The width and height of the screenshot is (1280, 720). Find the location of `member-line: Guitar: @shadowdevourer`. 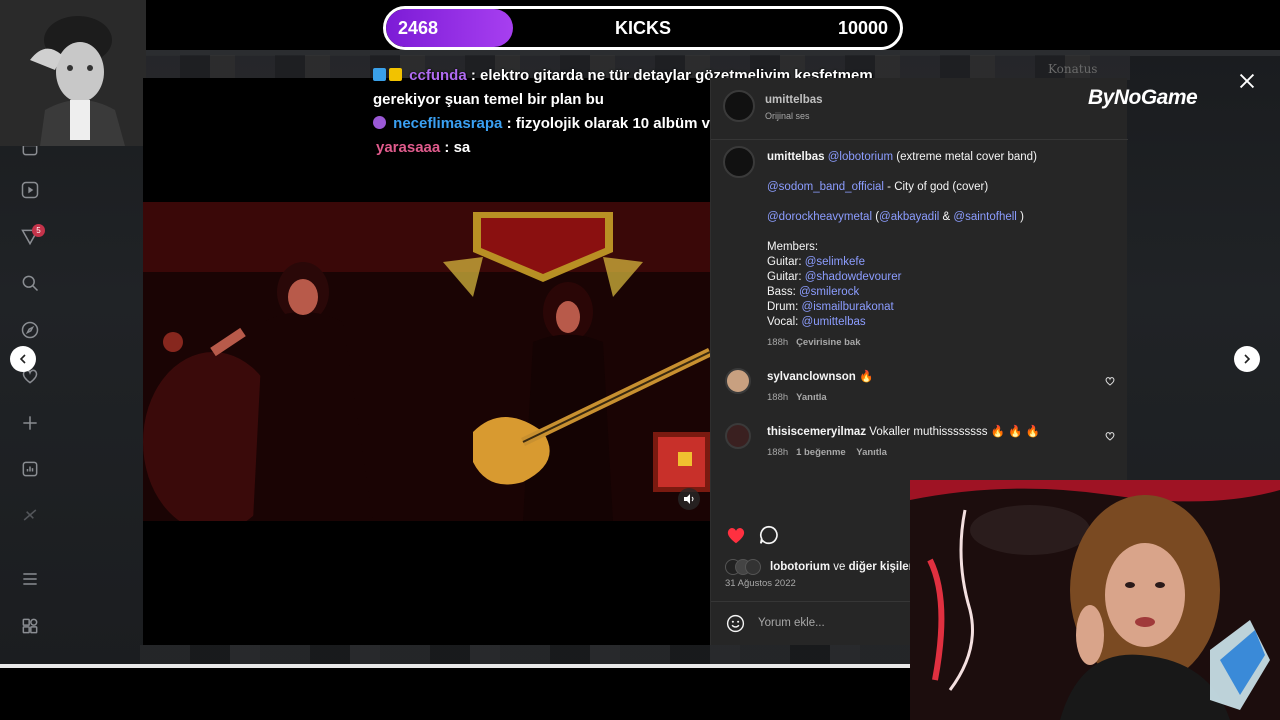

member-line: Guitar: @shadowdevourer is located at coordinates (834, 277).